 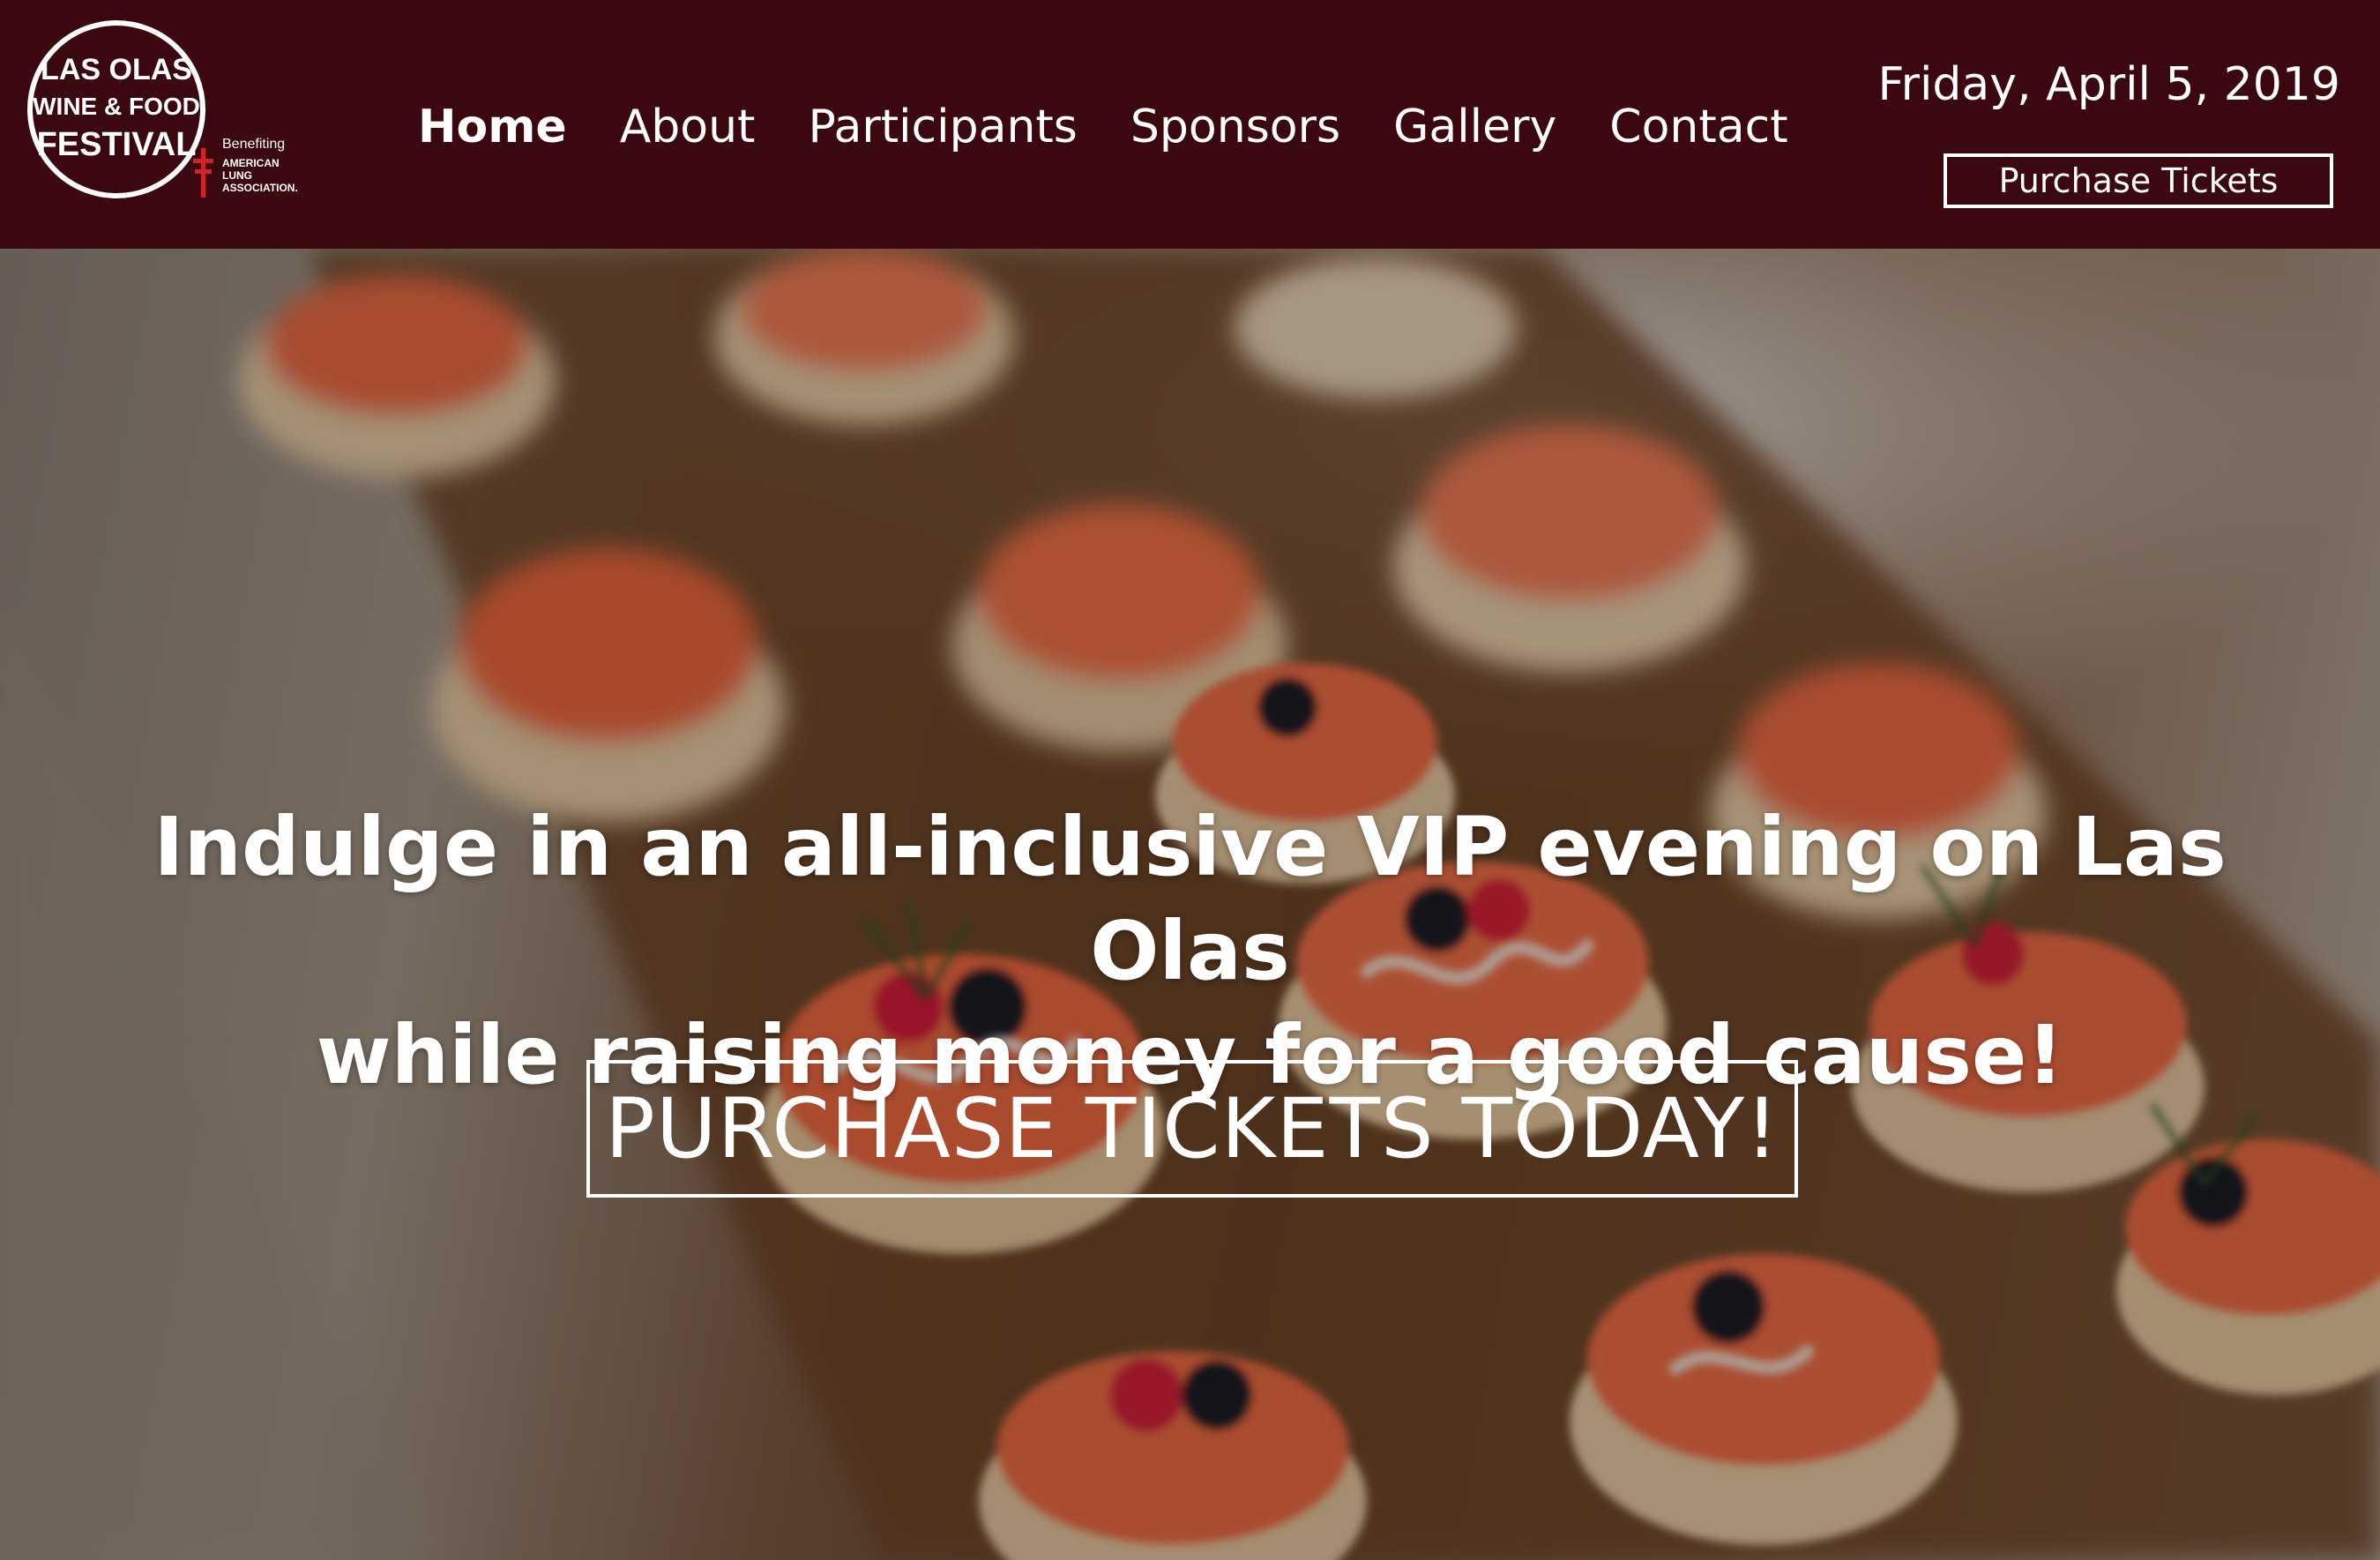 I want to click on nav-home: Home, so click(x=492, y=127).